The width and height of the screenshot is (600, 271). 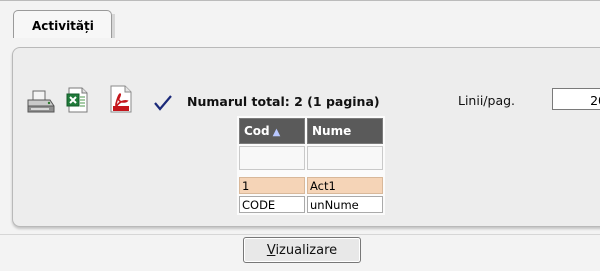 What do you see at coordinates (306, 250) in the screenshot?
I see `view-button-label: izualizare` at bounding box center [306, 250].